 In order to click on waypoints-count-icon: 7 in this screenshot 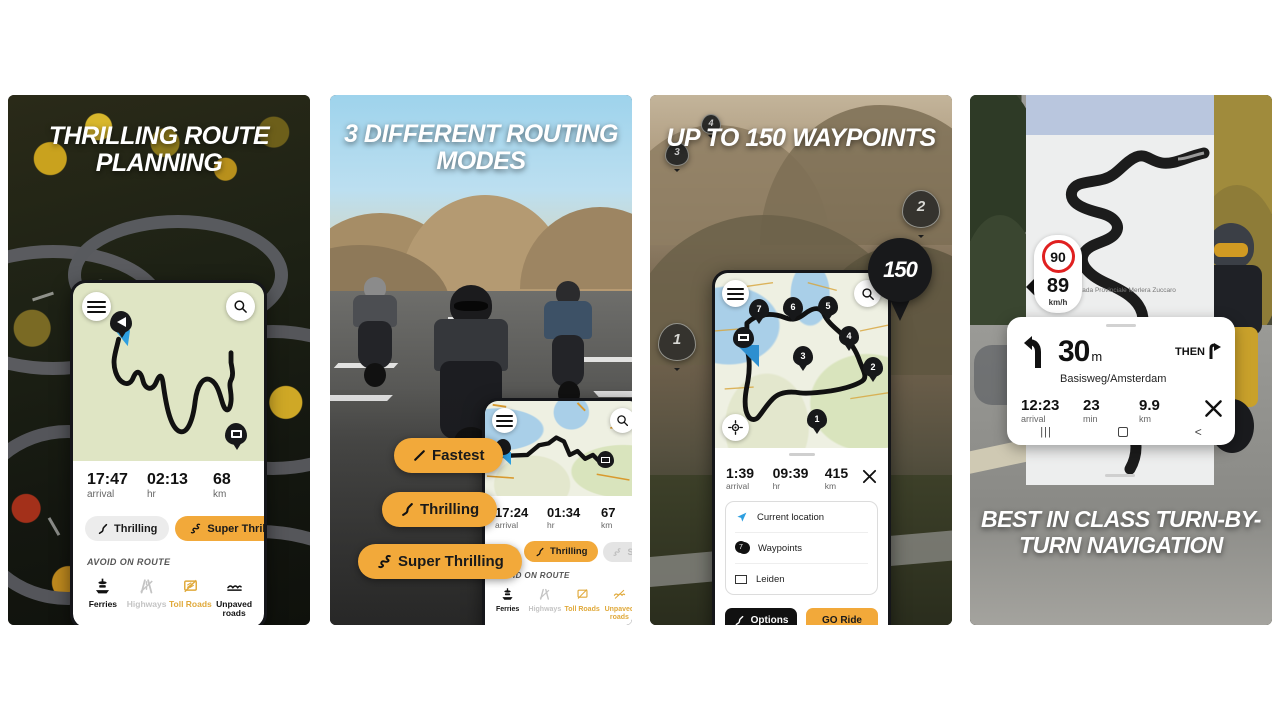, I will do `click(742, 548)`.